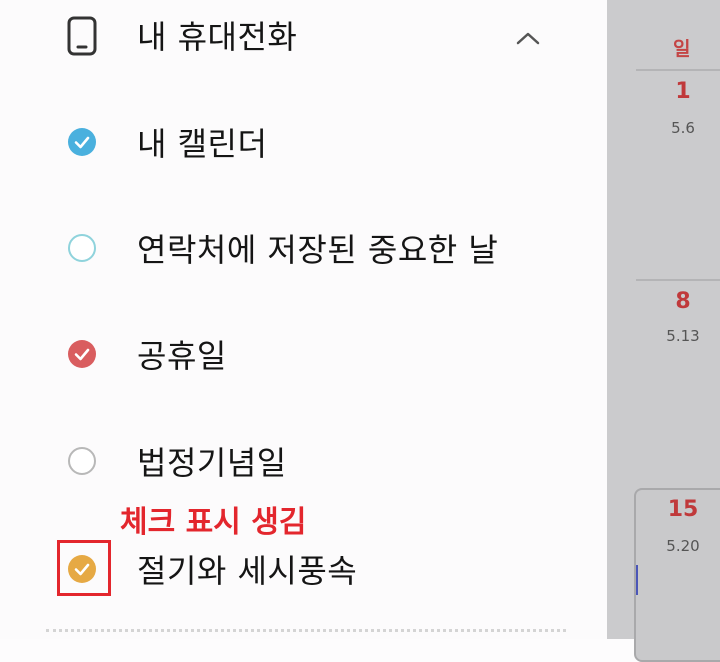  I want to click on calendar-item-label: 공휴일, so click(182, 356).